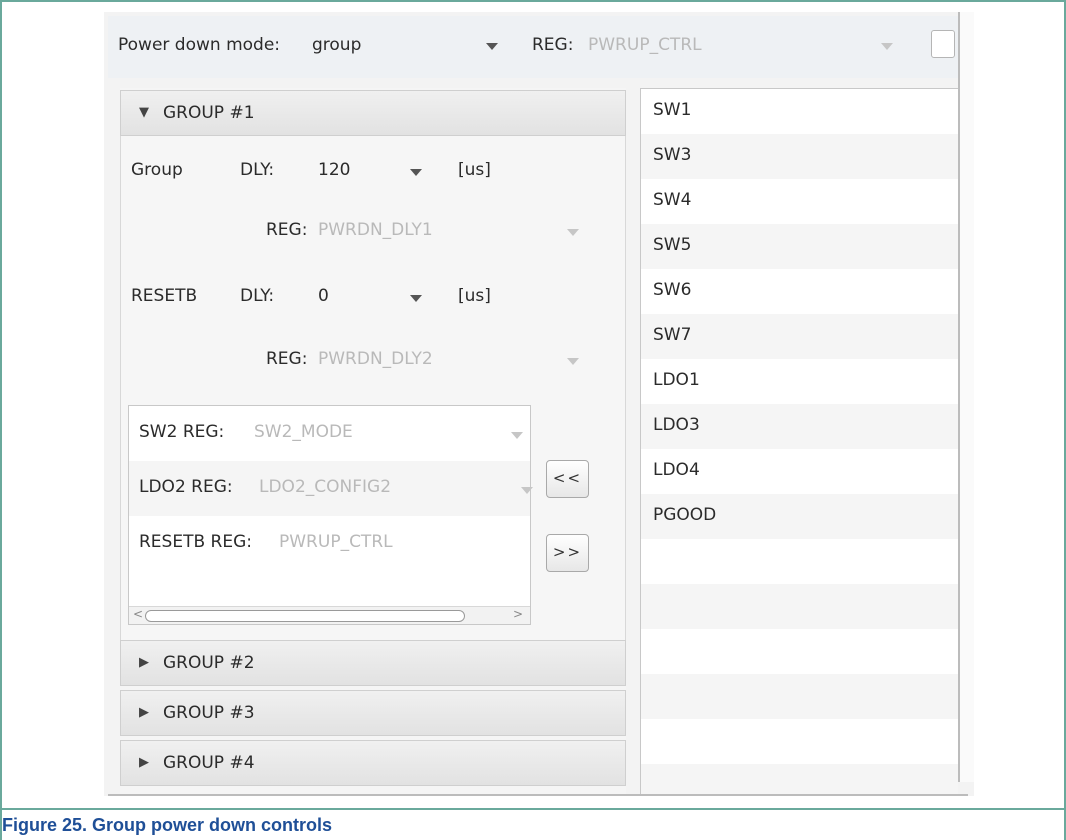  What do you see at coordinates (799, 426) in the screenshot?
I see `list-item: LDO3` at bounding box center [799, 426].